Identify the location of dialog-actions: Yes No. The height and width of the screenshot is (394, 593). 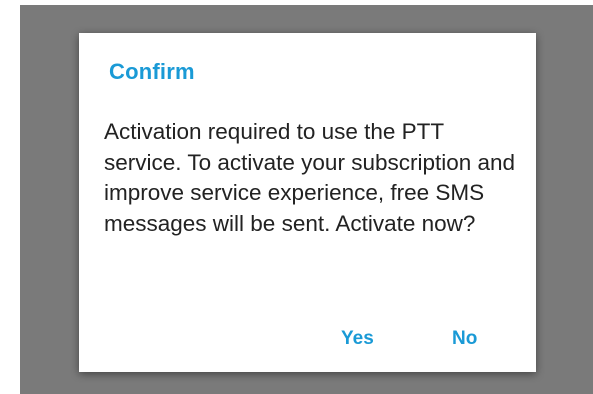
(307, 342).